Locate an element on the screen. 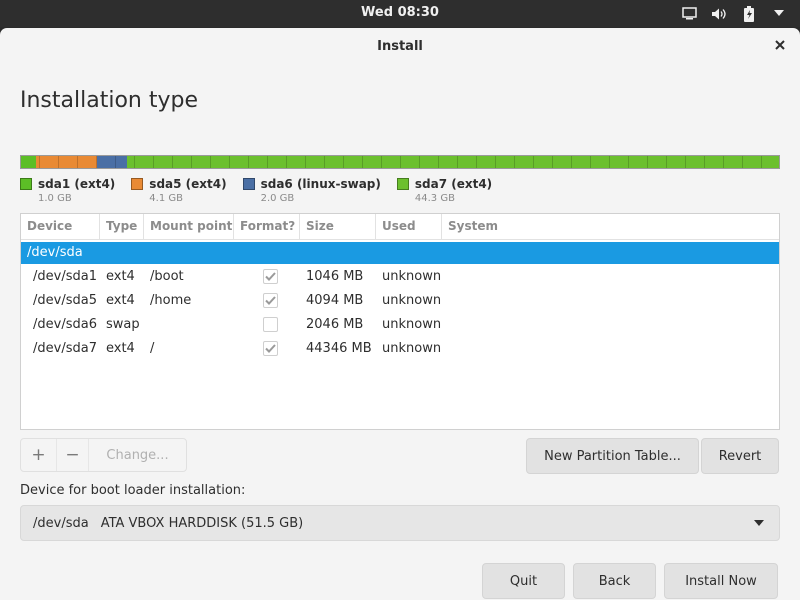 The width and height of the screenshot is (800, 600). window-title: Install is located at coordinates (400, 46).